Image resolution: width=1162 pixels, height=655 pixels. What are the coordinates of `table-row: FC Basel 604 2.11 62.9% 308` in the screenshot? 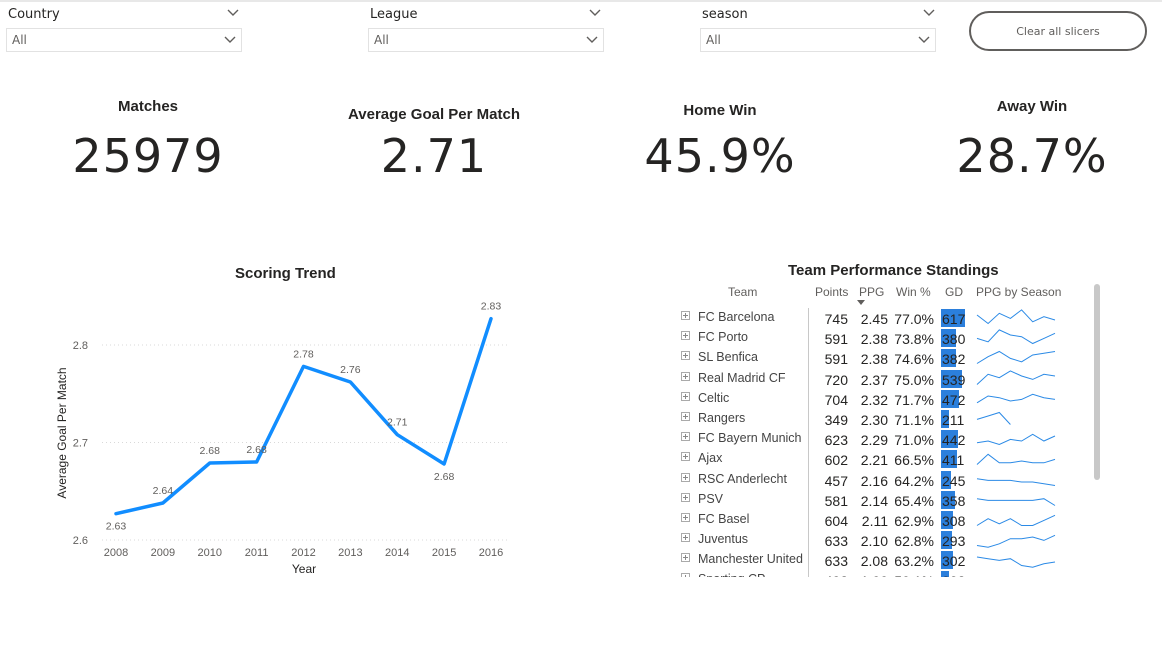 It's located at (870, 520).